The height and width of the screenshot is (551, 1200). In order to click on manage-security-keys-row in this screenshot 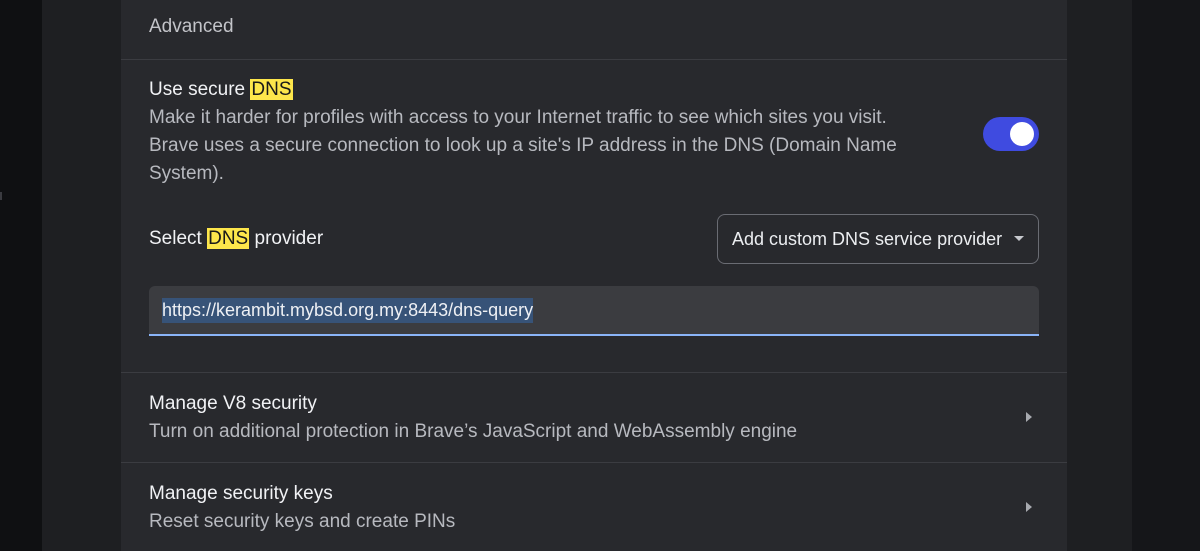, I will do `click(594, 507)`.